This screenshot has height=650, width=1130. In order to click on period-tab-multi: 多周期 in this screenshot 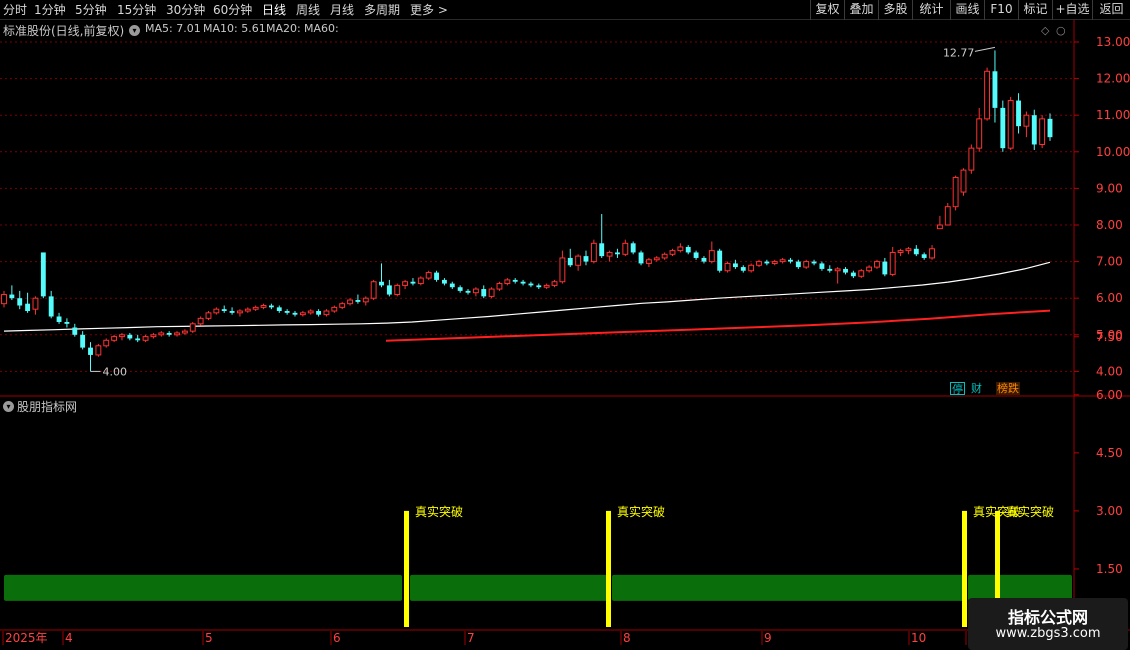, I will do `click(382, 10)`.